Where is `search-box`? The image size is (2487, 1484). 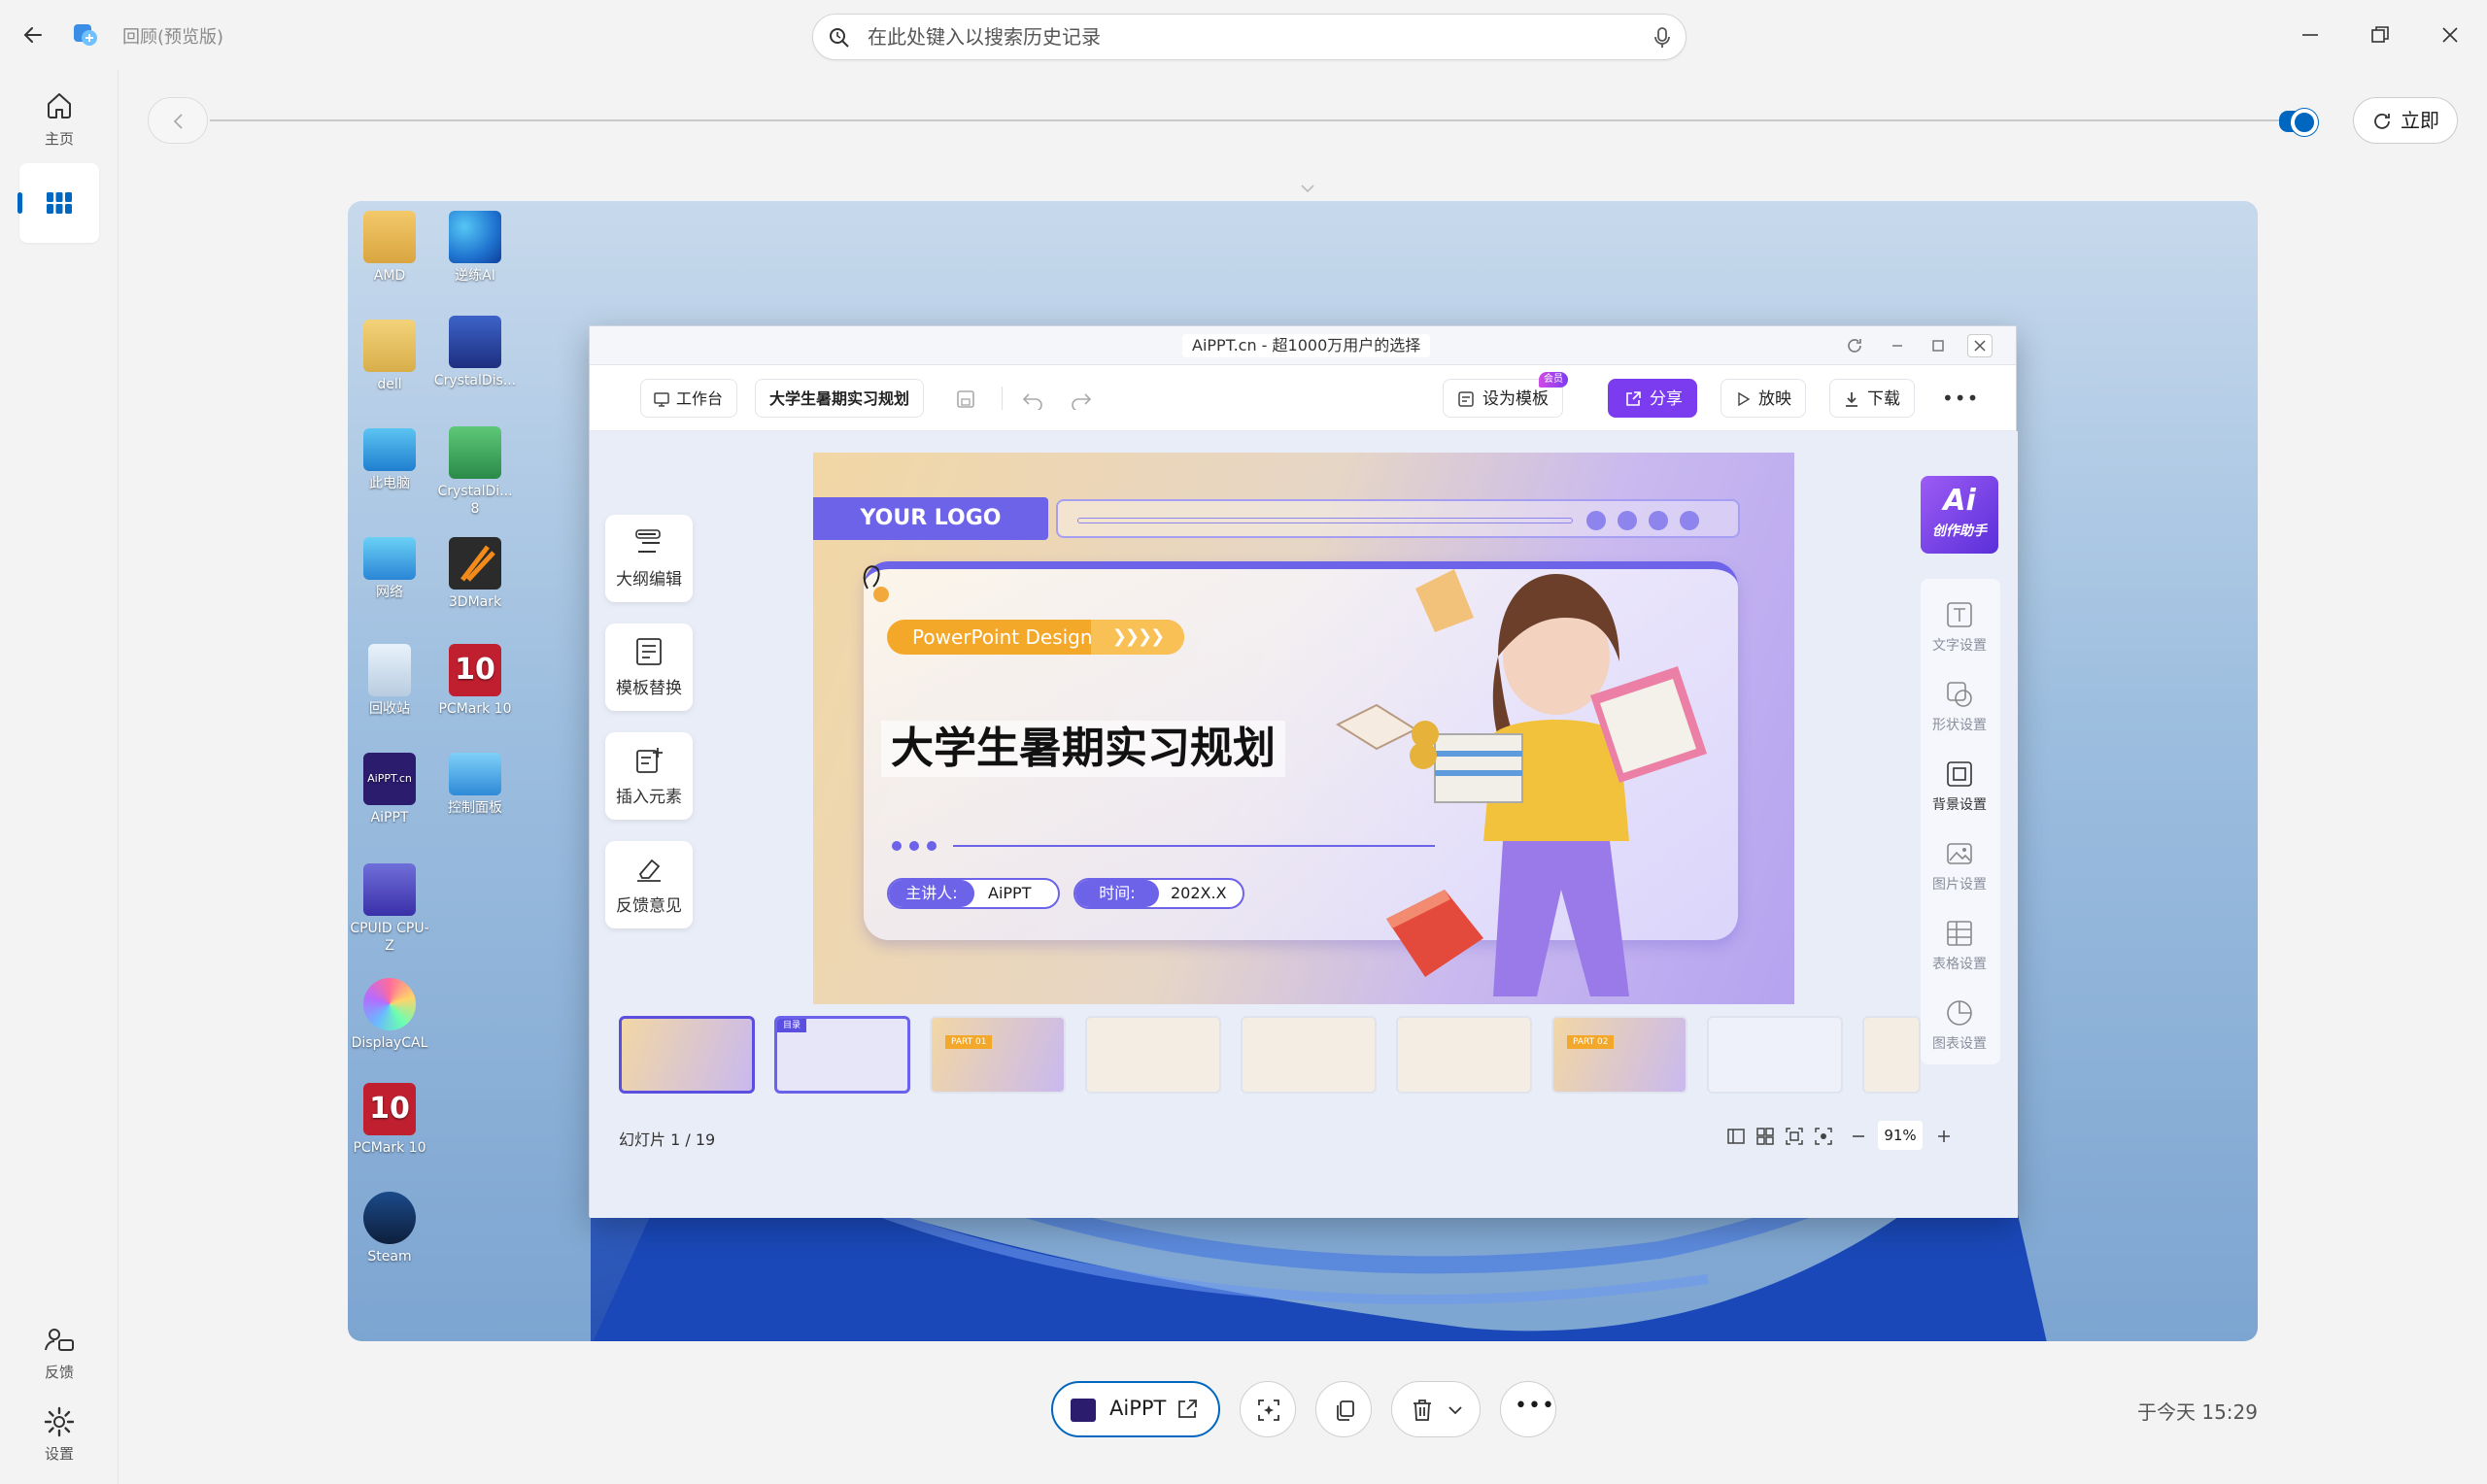 search-box is located at coordinates (1249, 37).